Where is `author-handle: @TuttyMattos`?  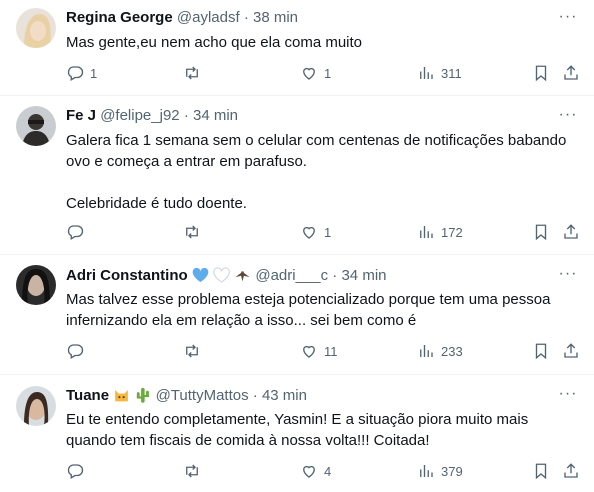
author-handle: @TuttyMattos is located at coordinates (202, 395).